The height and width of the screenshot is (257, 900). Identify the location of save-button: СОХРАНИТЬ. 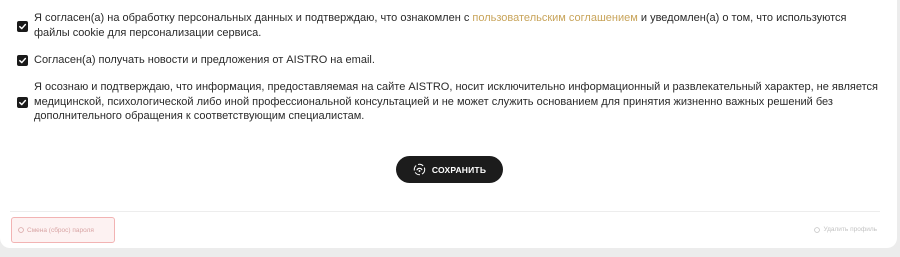
(449, 169).